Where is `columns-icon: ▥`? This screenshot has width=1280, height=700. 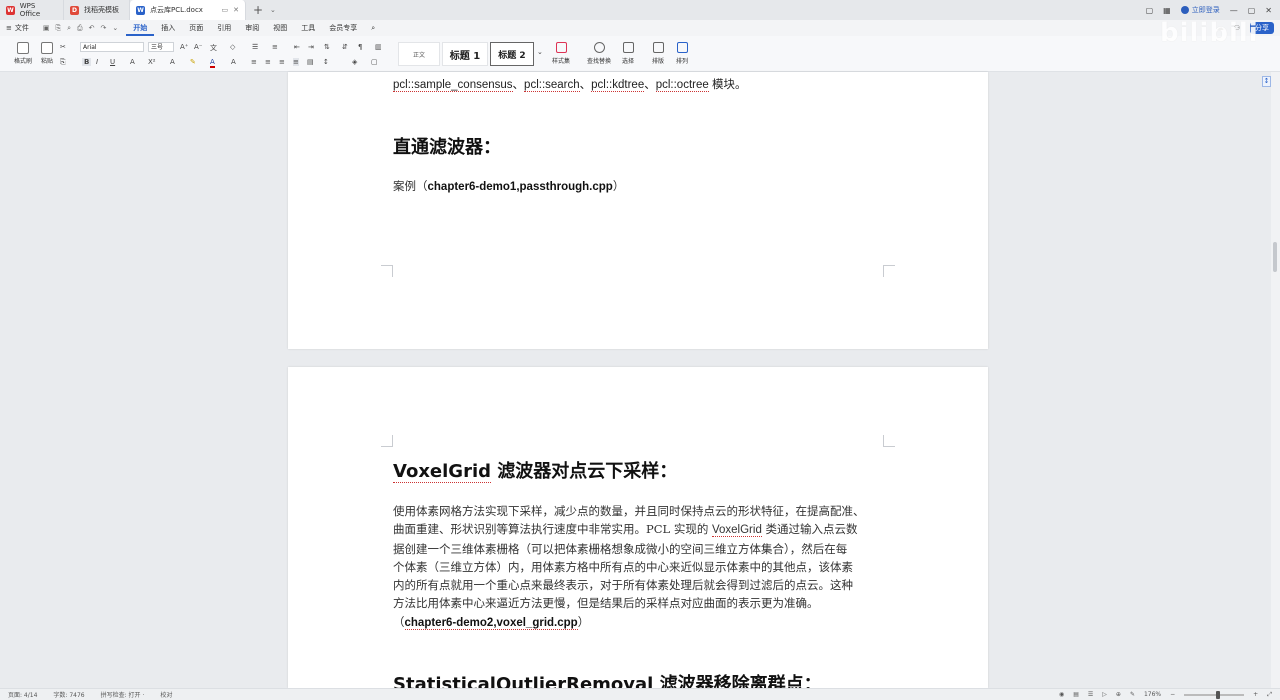
columns-icon: ▥ is located at coordinates (378, 47).